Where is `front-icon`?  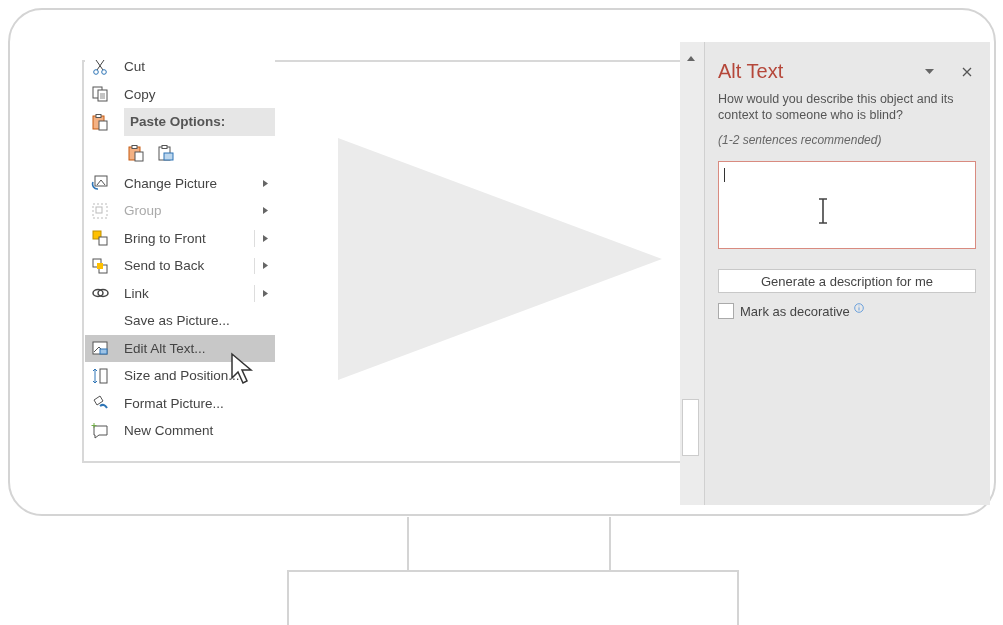 front-icon is located at coordinates (100, 238).